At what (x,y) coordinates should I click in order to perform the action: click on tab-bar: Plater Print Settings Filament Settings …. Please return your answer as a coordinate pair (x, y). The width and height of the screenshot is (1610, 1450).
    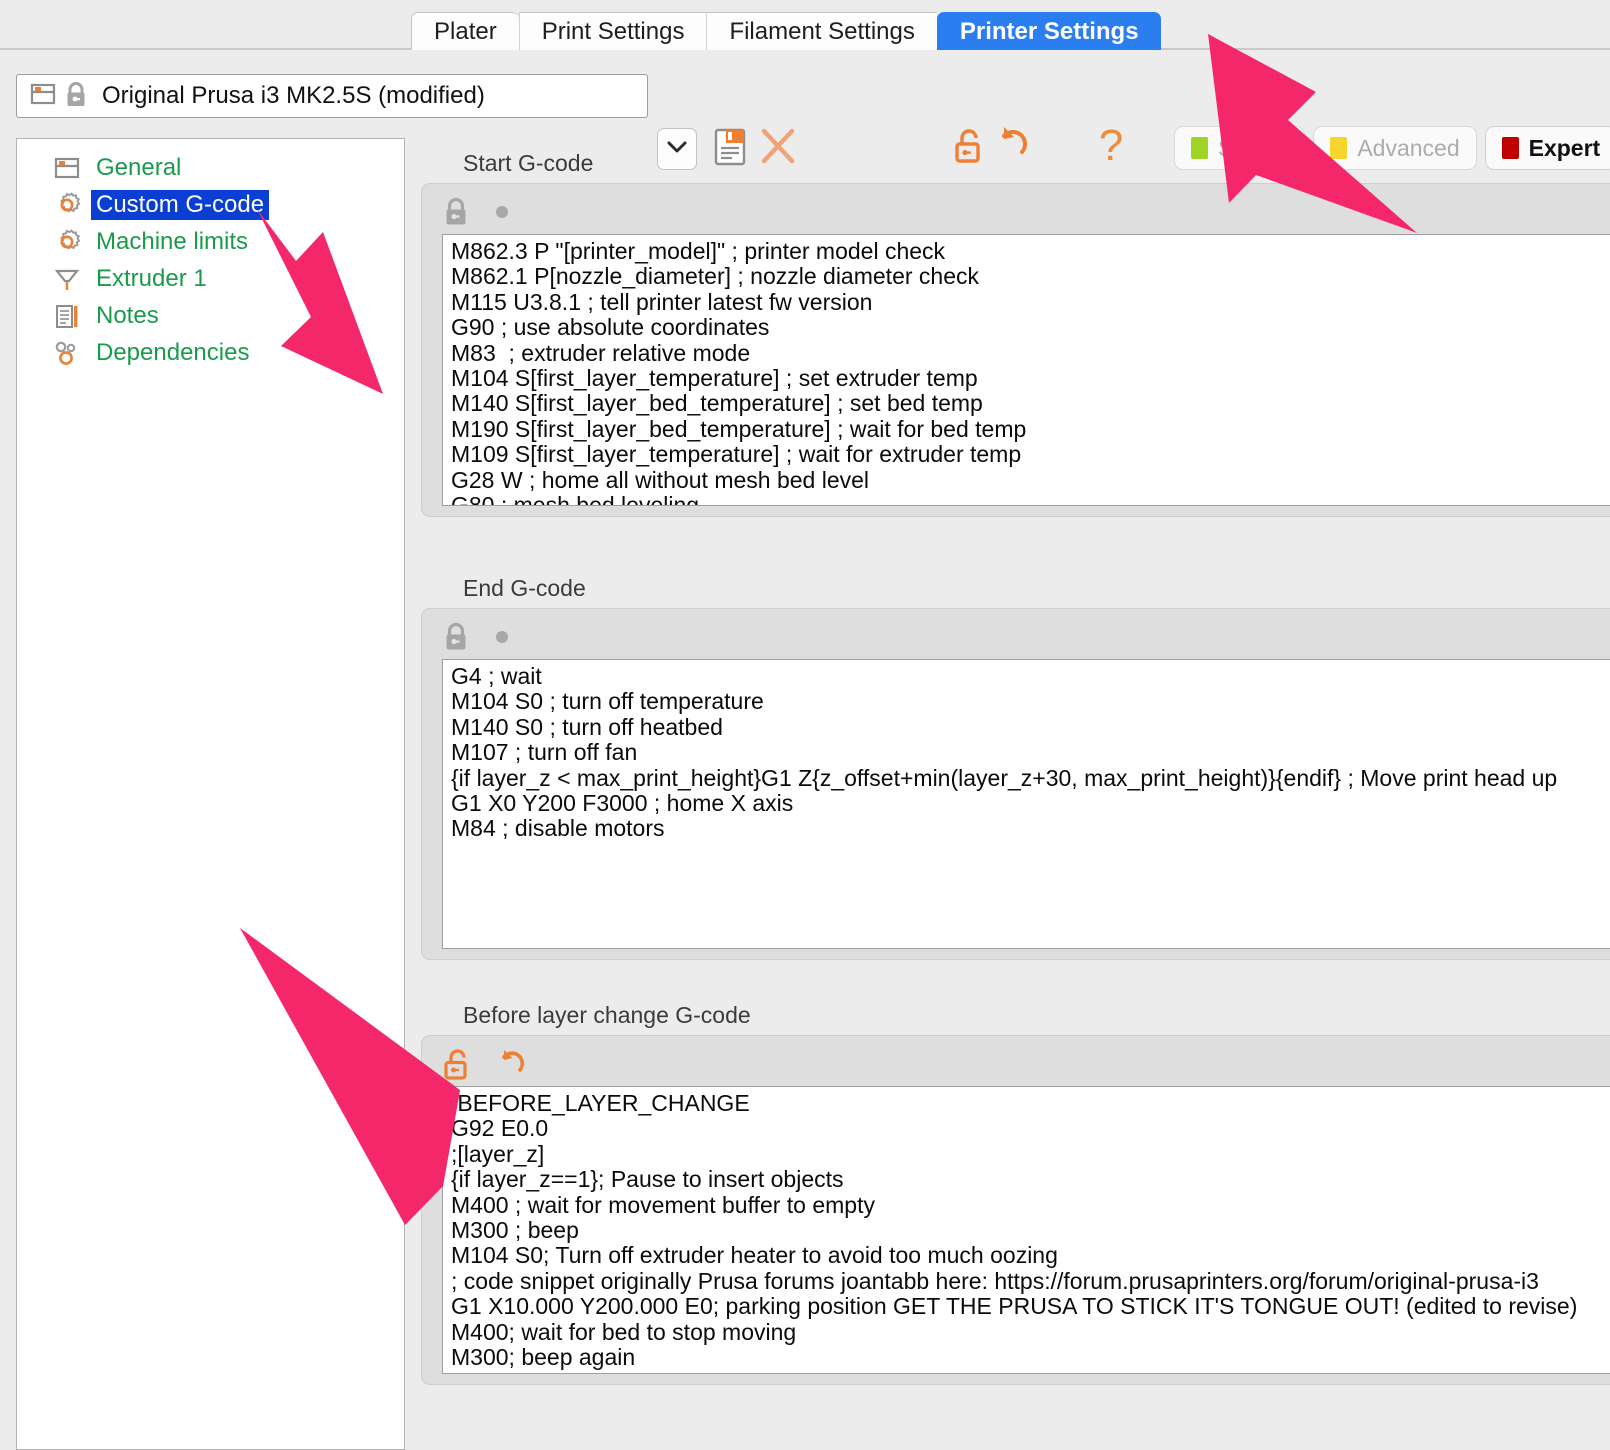
    Looking at the image, I should click on (805, 26).